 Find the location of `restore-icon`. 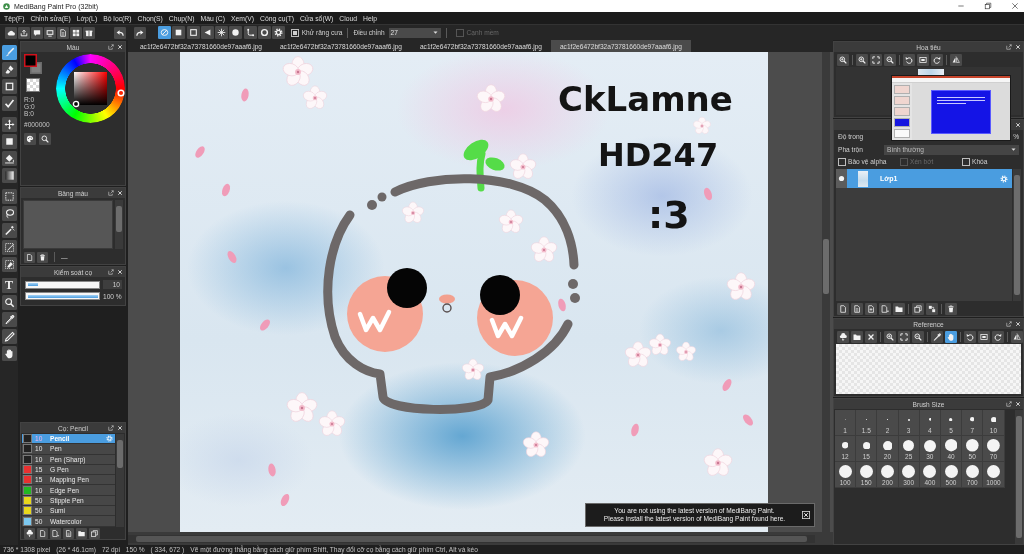

restore-icon is located at coordinates (988, 6).